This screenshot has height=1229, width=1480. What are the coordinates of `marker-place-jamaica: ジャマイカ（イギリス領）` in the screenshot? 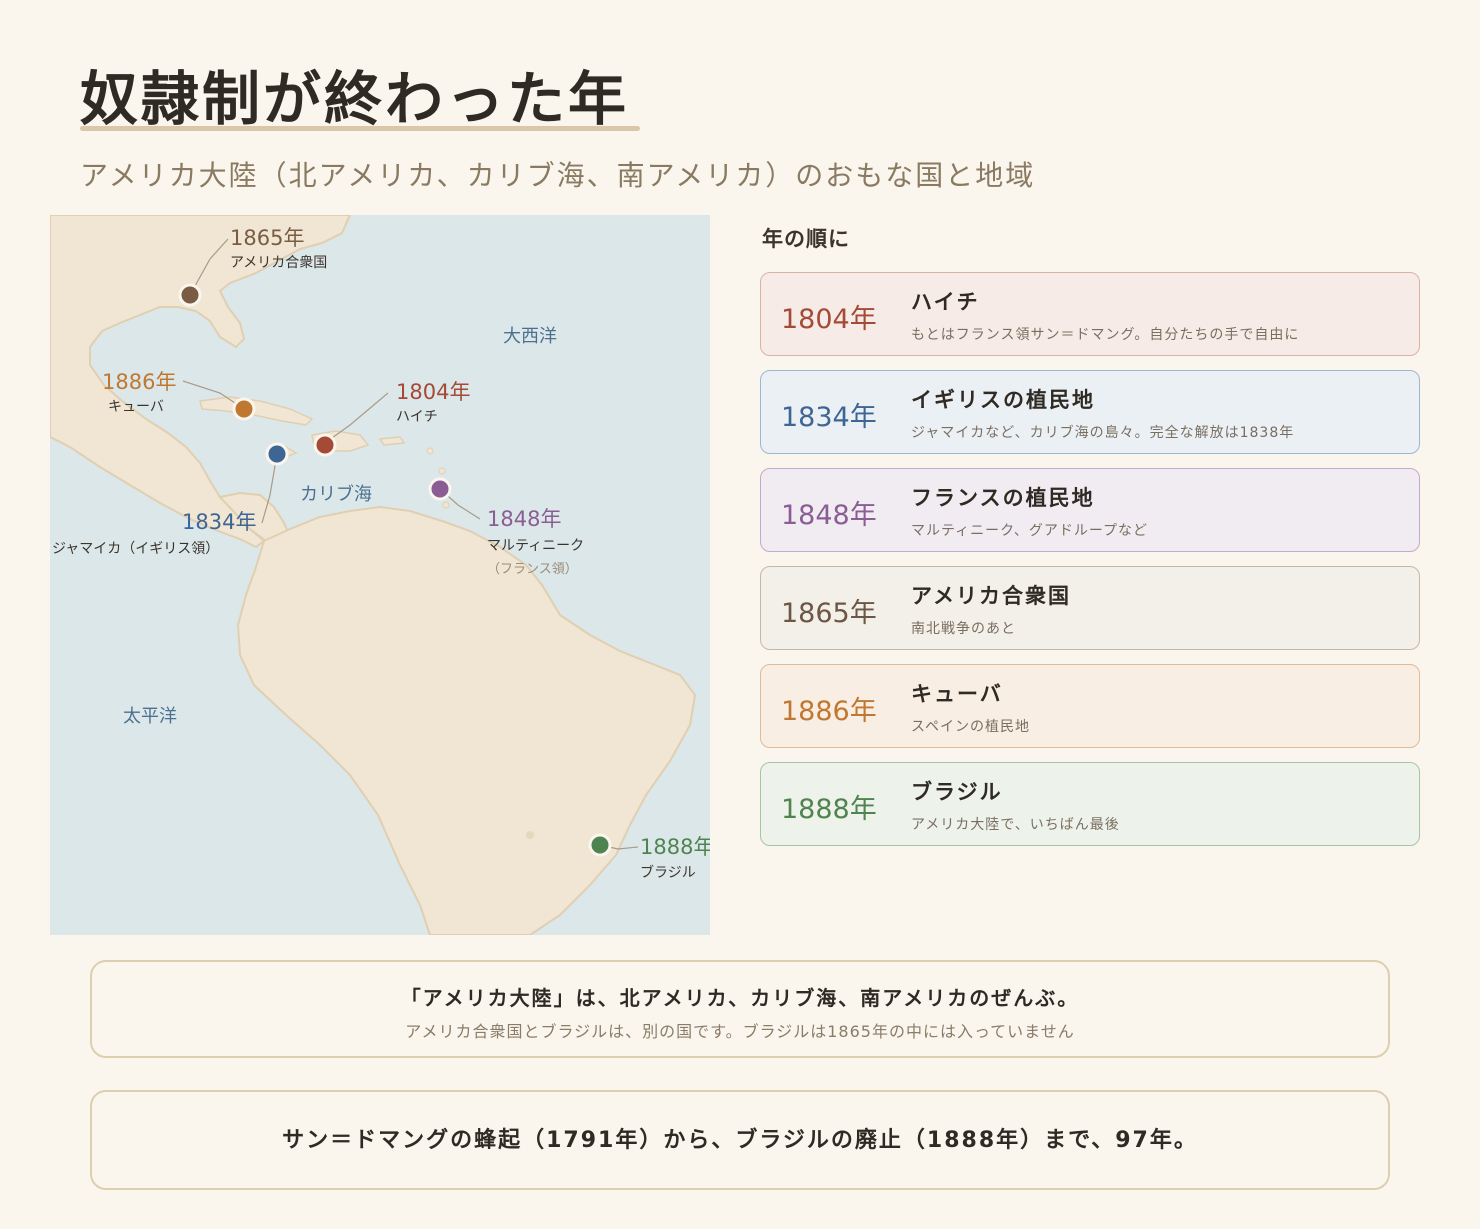 It's located at (135, 548).